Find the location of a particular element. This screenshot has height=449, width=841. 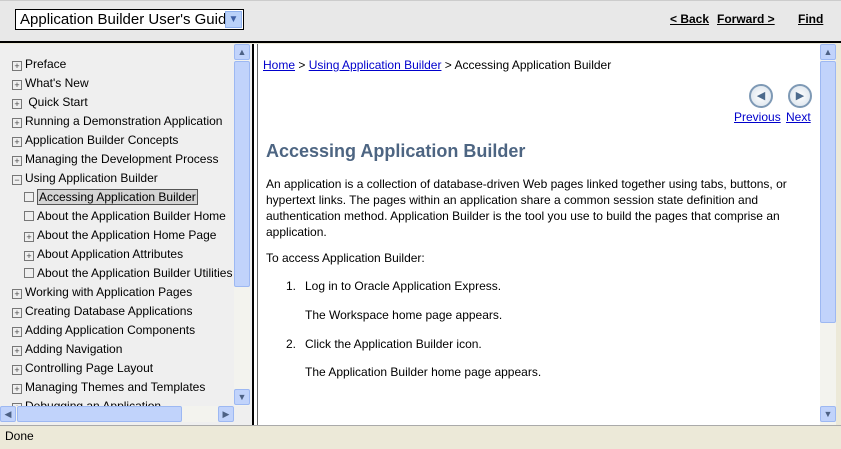

toc-item: + Managing Themes and Templates is located at coordinates (108, 387).